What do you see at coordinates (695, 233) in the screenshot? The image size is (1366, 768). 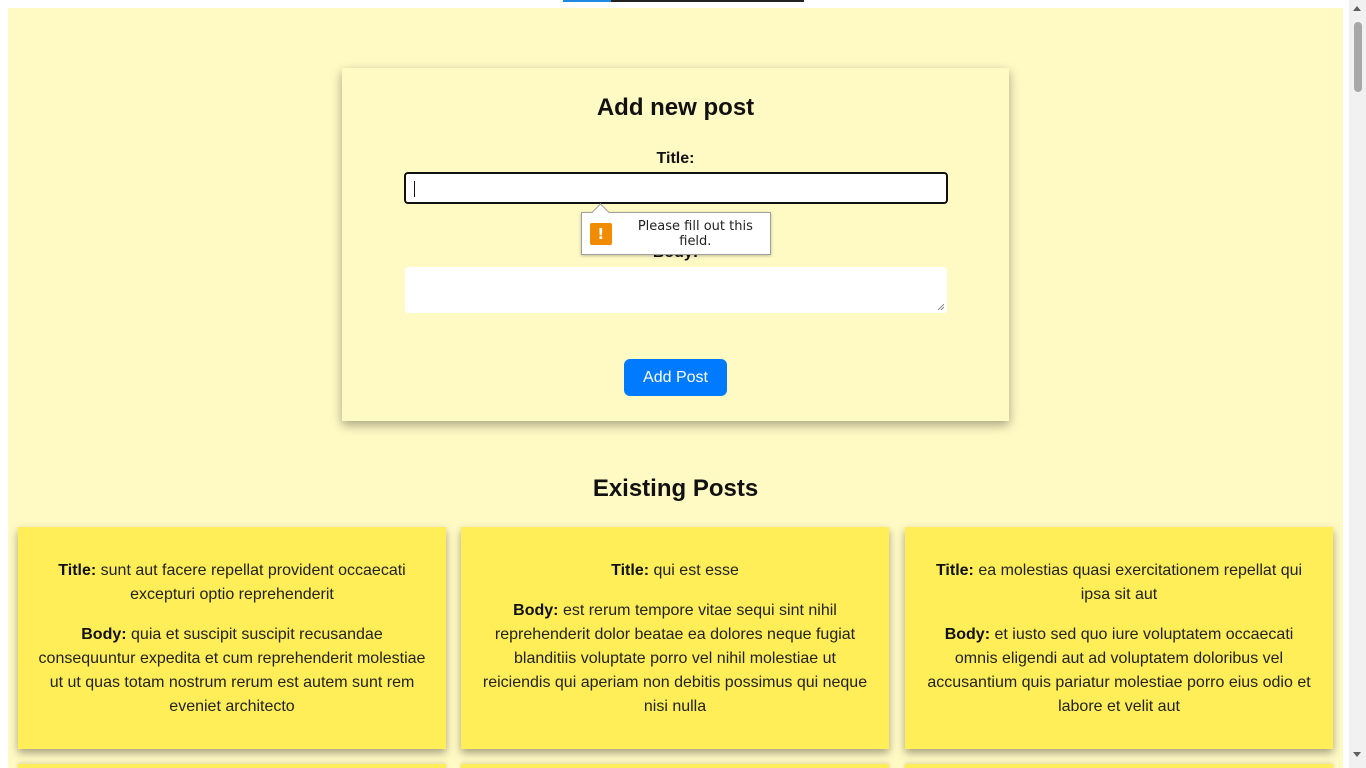 I see `validation-message: Please fill out this field.` at bounding box center [695, 233].